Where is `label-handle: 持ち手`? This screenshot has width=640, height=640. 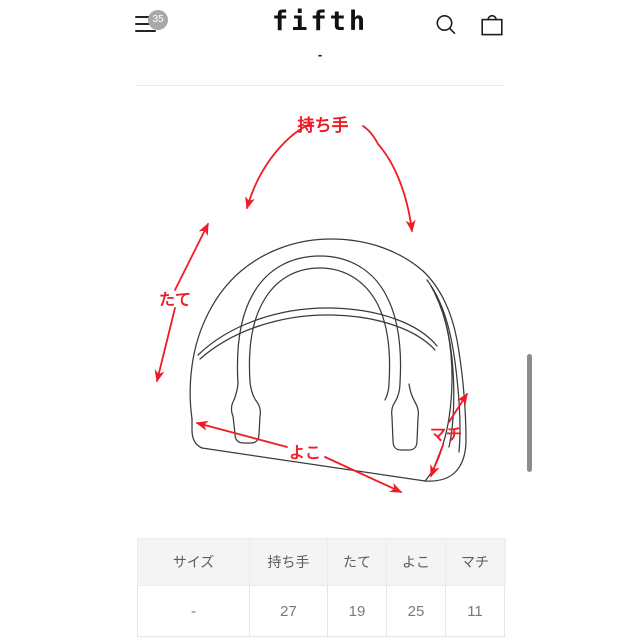 label-handle: 持ち手 is located at coordinates (323, 125).